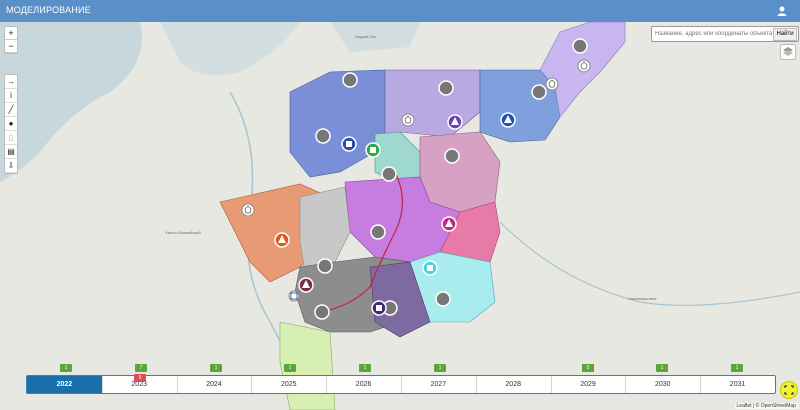  I want to click on year-2027: 2027, so click(439, 384).